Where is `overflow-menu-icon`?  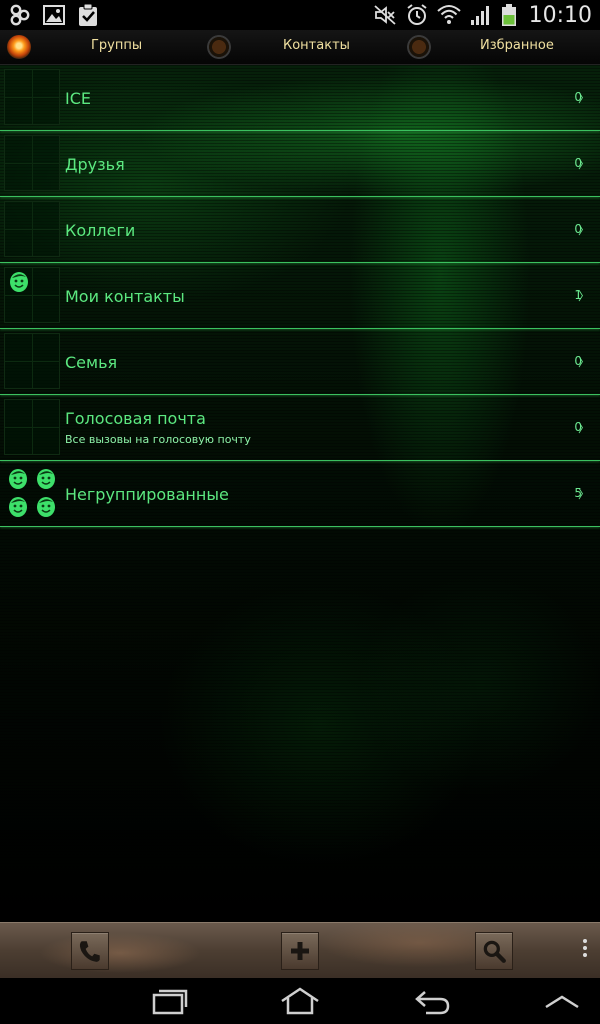
overflow-menu-icon is located at coordinates (585, 951).